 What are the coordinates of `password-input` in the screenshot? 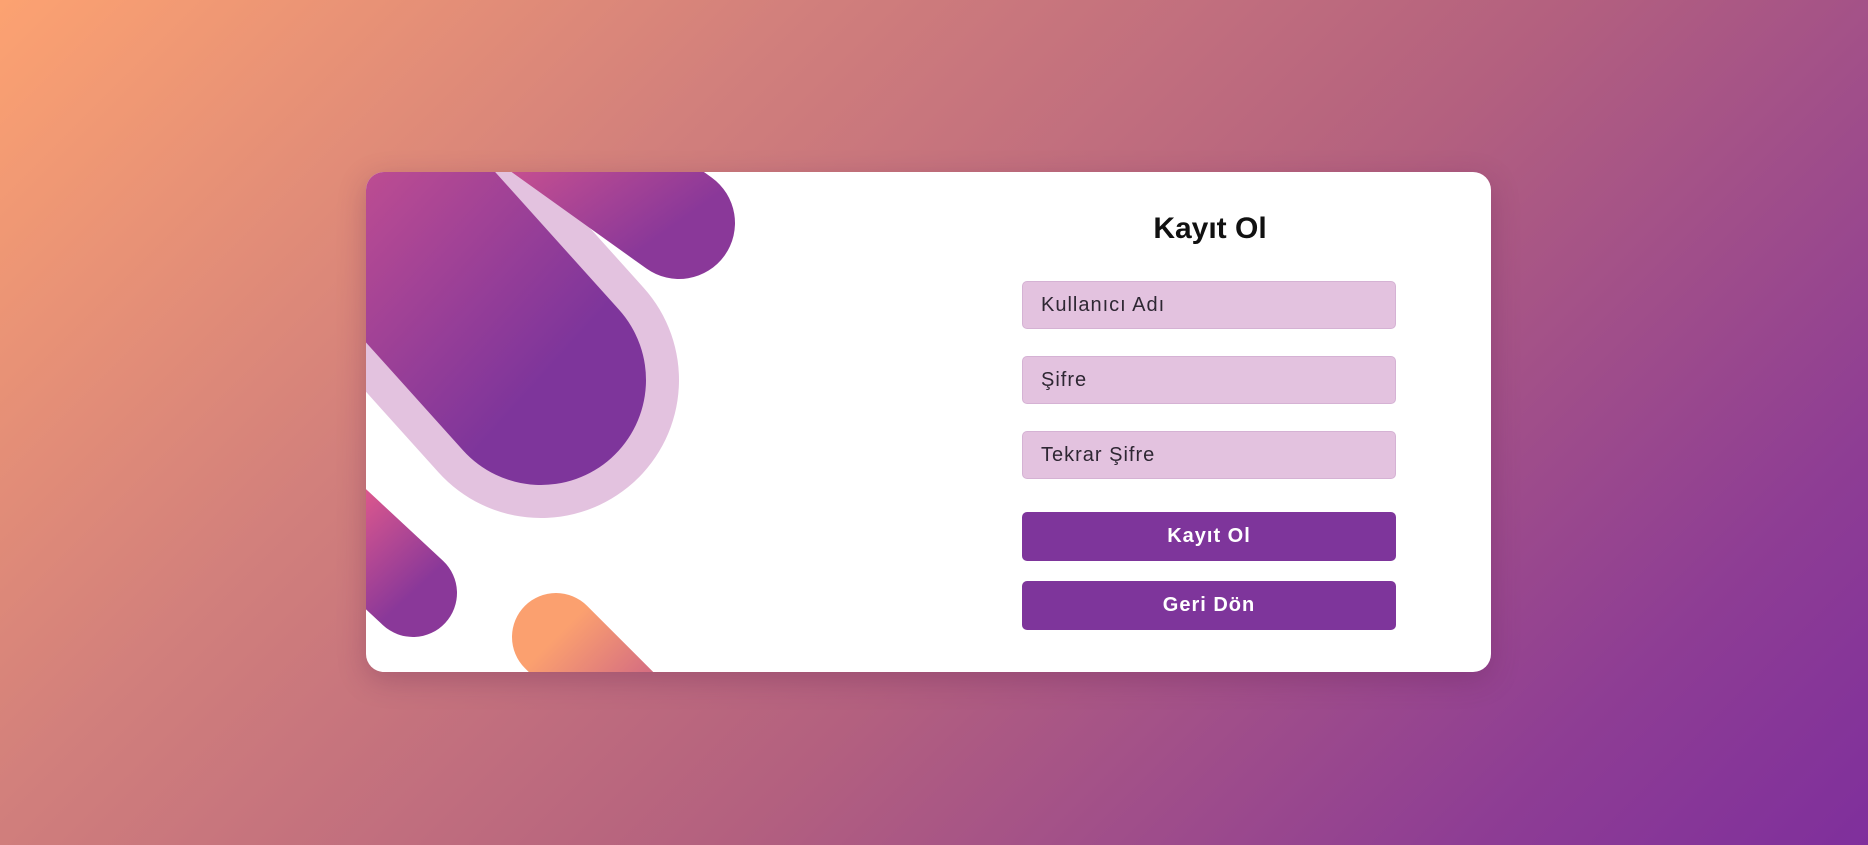 It's located at (1209, 380).